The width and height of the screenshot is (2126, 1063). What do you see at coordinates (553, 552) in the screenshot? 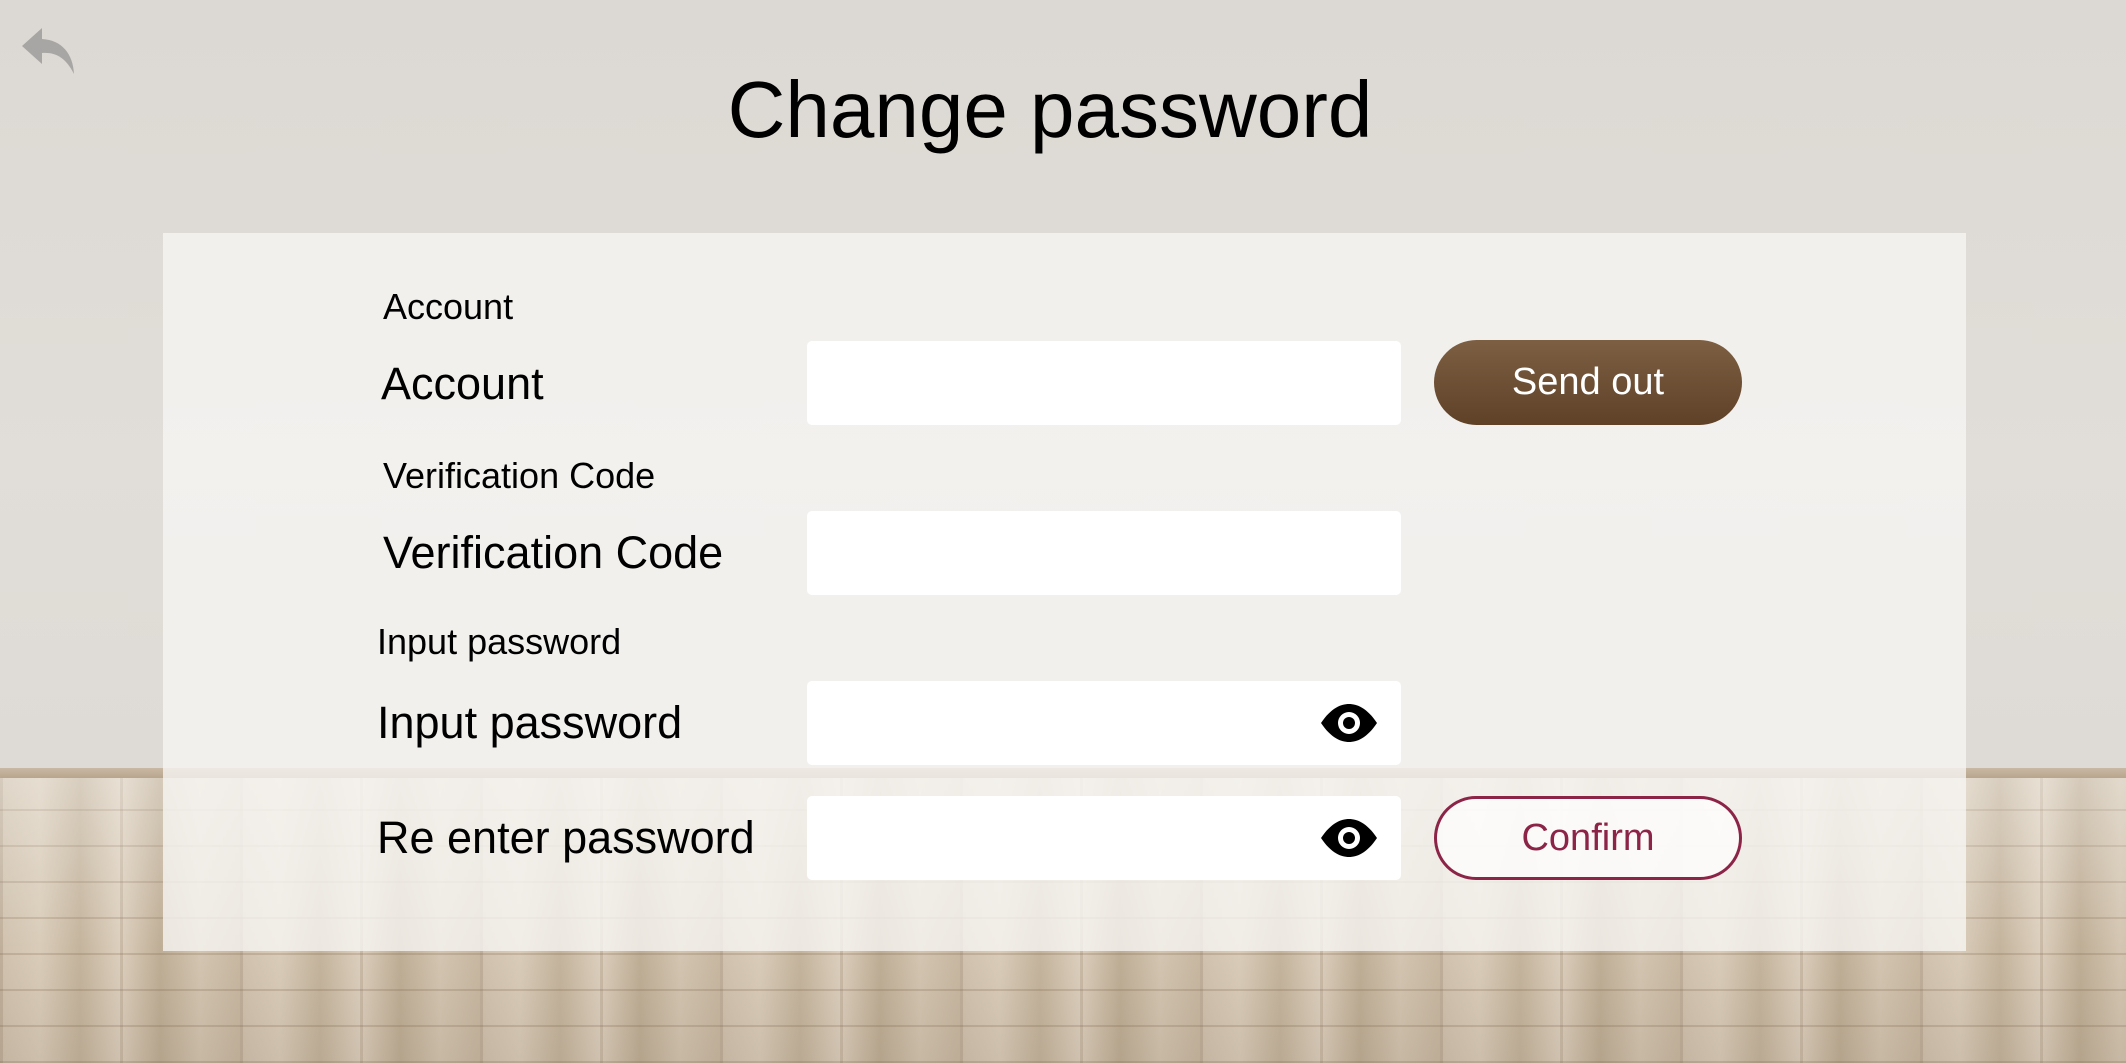
I see `verification-code-label: Verification Code` at bounding box center [553, 552].